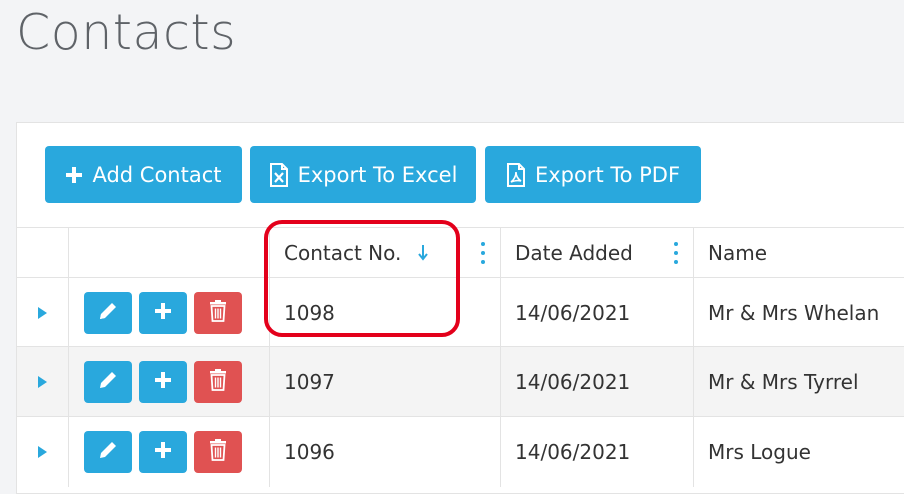 Image resolution: width=904 pixels, height=494 pixels. Describe the element at coordinates (483, 253) in the screenshot. I see `column-menu-icon-contact-no` at that location.